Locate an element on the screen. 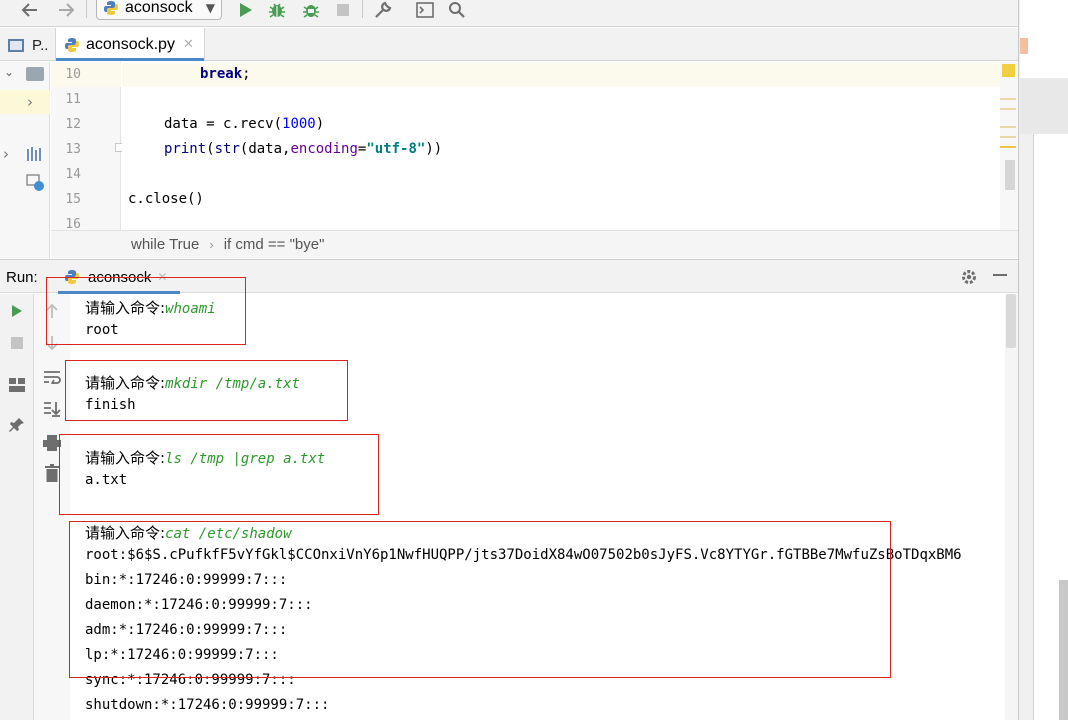 The height and width of the screenshot is (720, 1068). project-tree-panel: ⌄ › › is located at coordinates (25, 160).